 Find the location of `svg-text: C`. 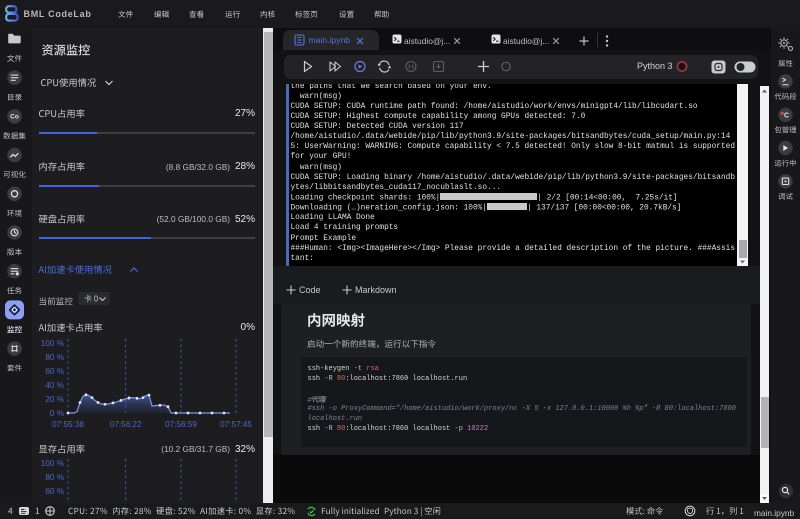

svg-text: C is located at coordinates (786, 115).